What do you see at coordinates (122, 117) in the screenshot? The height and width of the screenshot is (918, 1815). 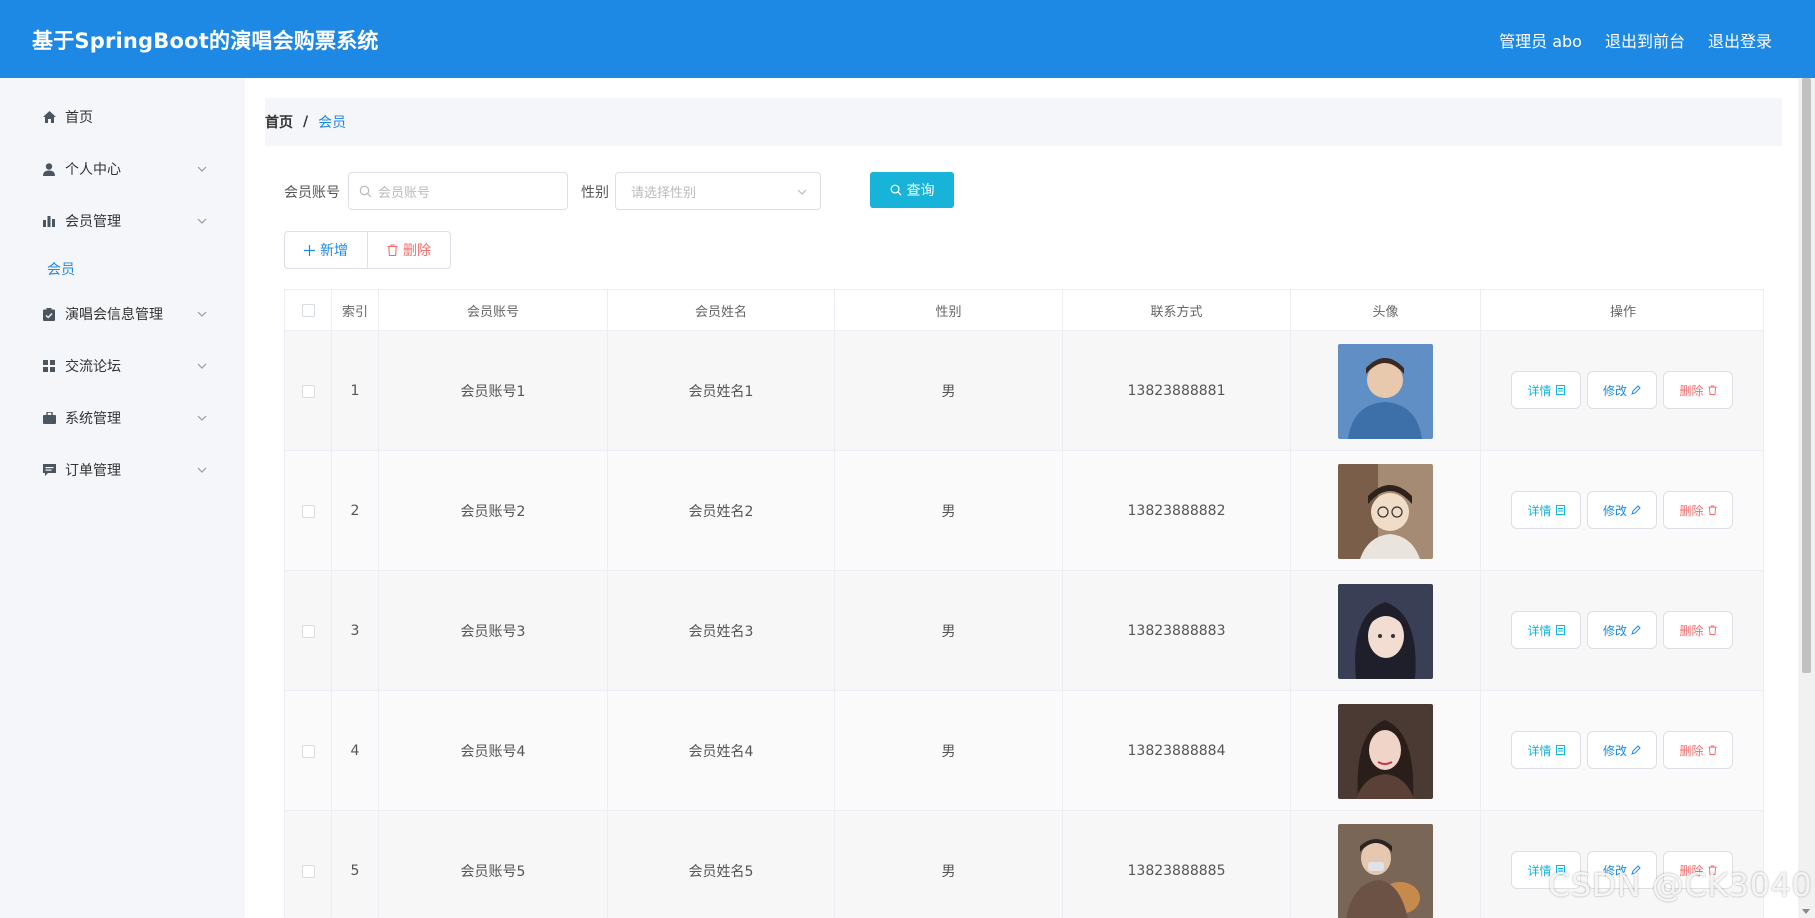 I see `sidebar-item-home: 首页` at bounding box center [122, 117].